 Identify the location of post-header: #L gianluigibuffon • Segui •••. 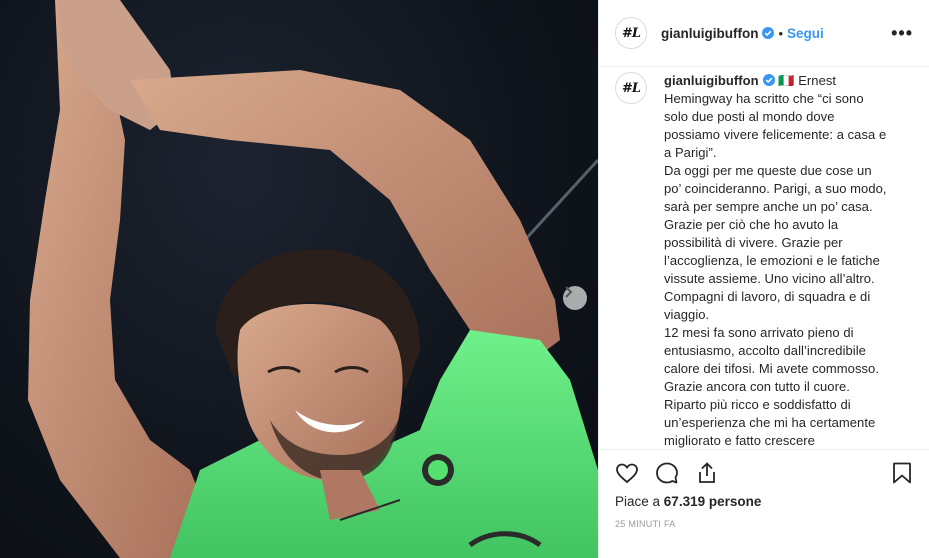
(764, 33).